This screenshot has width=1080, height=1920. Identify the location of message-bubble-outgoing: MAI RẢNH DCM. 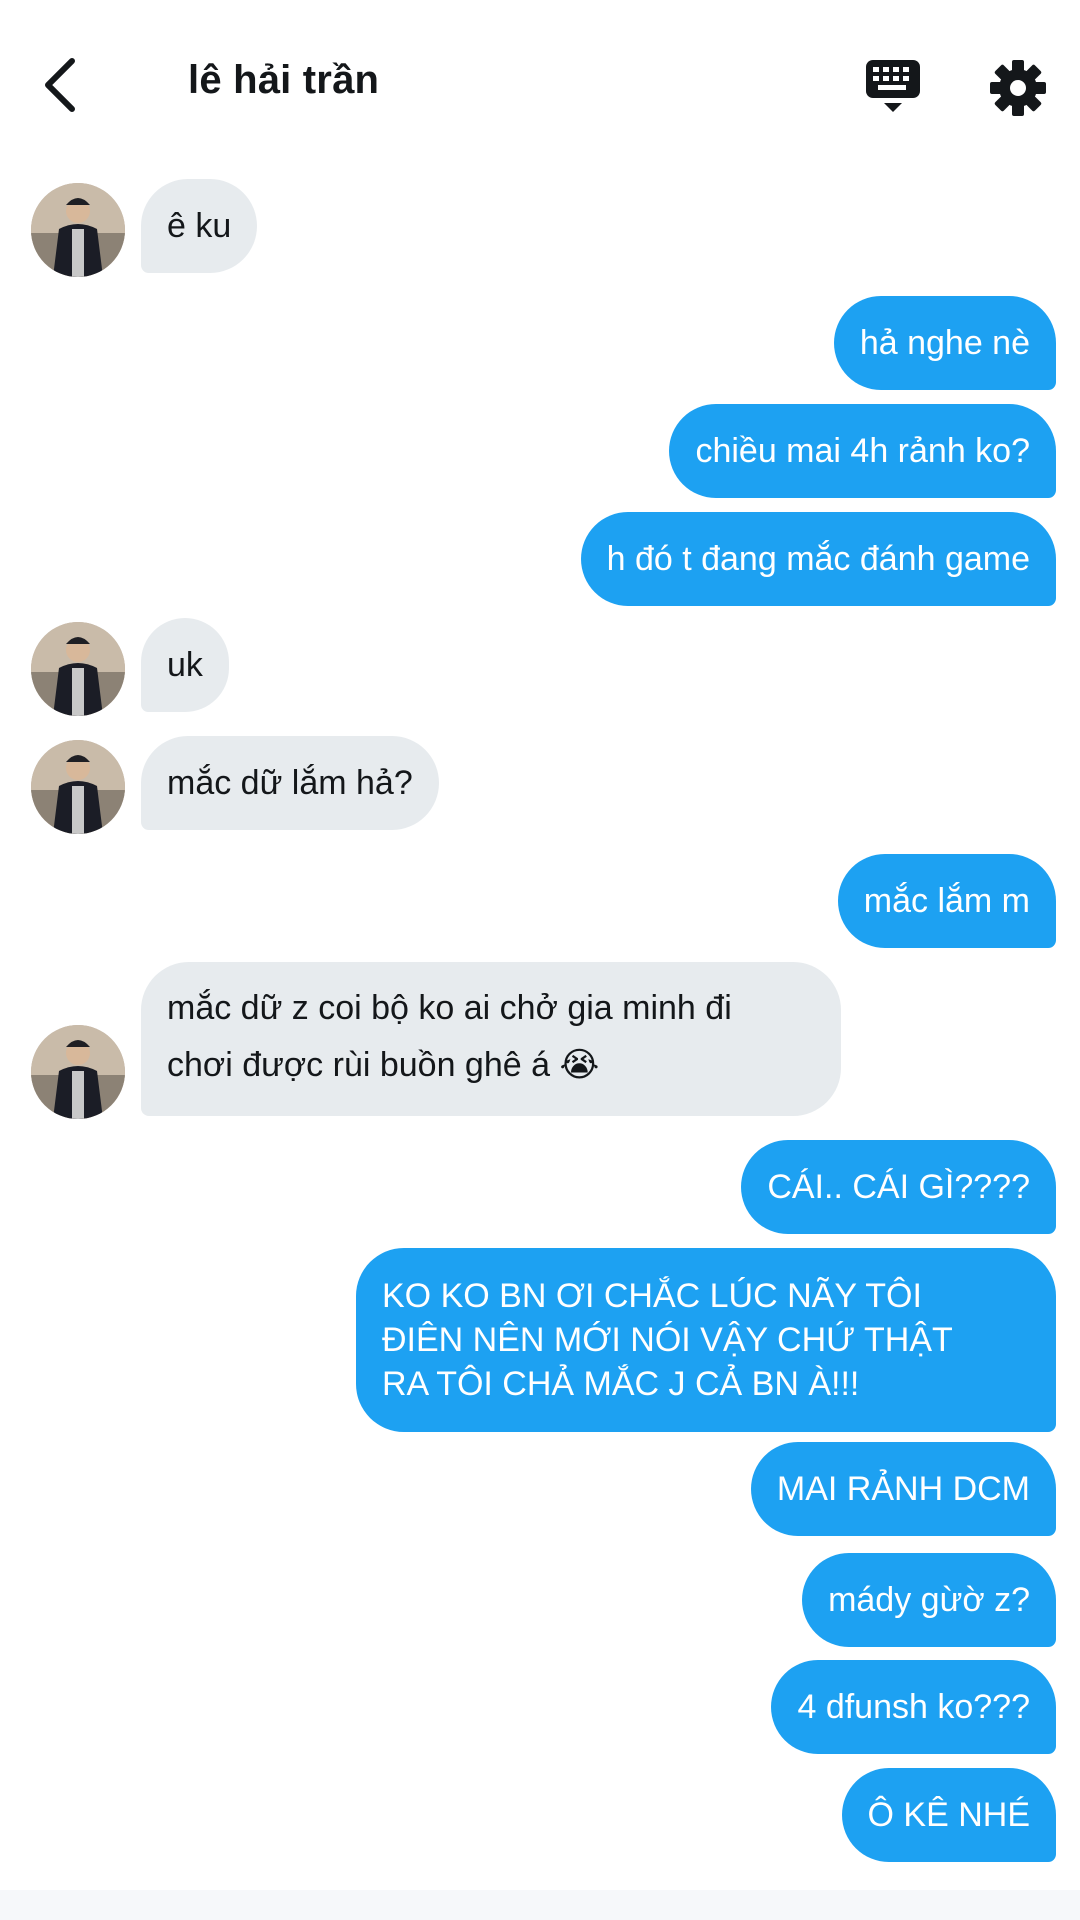
(903, 1489).